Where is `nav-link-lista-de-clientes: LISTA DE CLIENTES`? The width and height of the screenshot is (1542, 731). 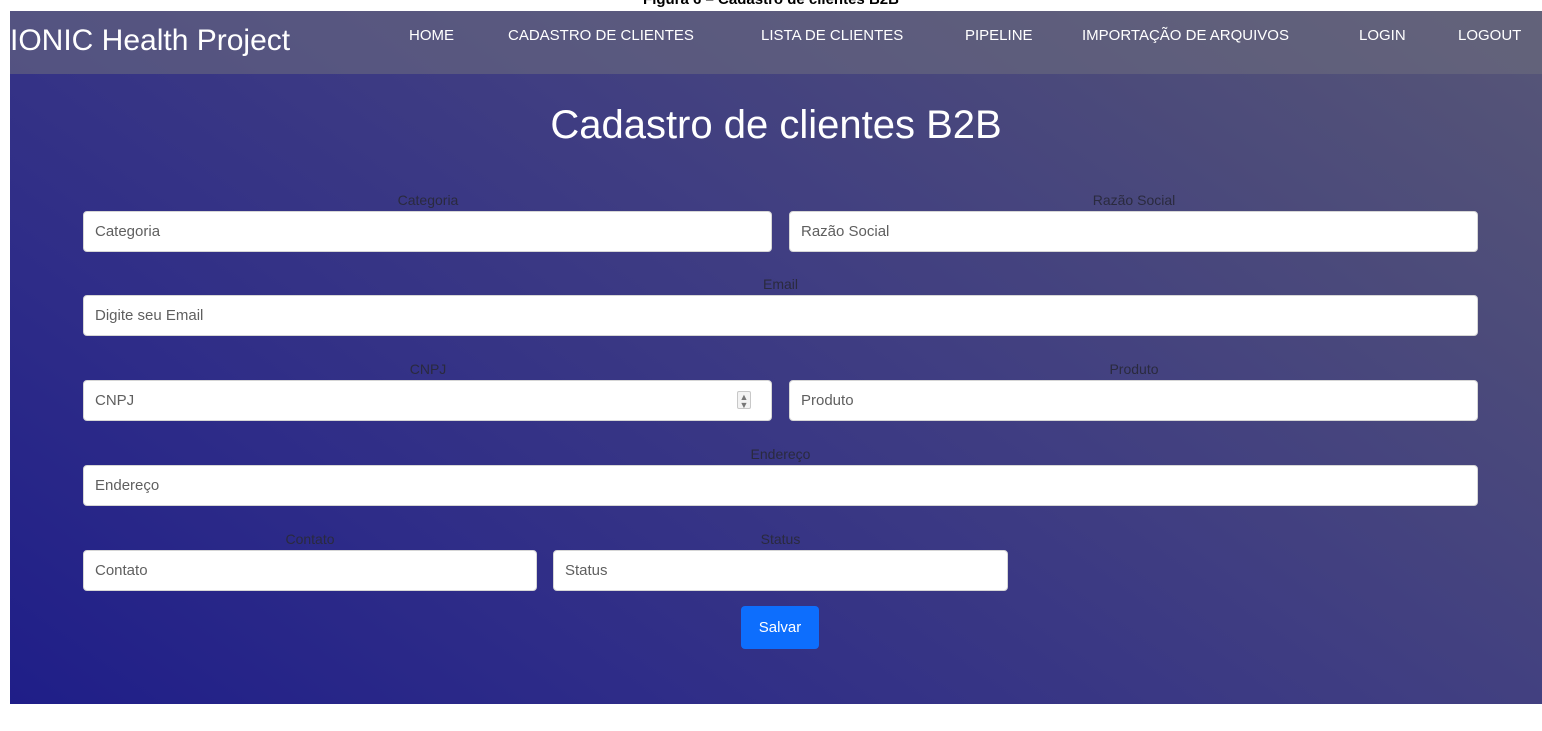 nav-link-lista-de-clientes: LISTA DE CLIENTES is located at coordinates (832, 35).